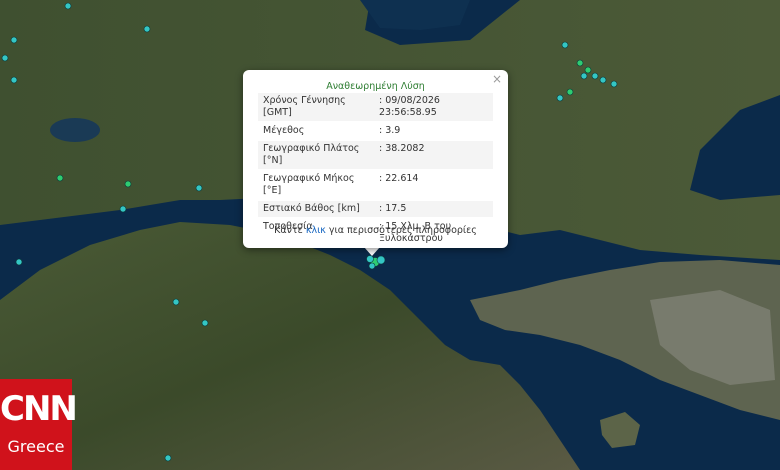  Describe the element at coordinates (311, 154) in the screenshot. I see `row-label: Γεωγραφικό Πλάτος [°N]` at that location.